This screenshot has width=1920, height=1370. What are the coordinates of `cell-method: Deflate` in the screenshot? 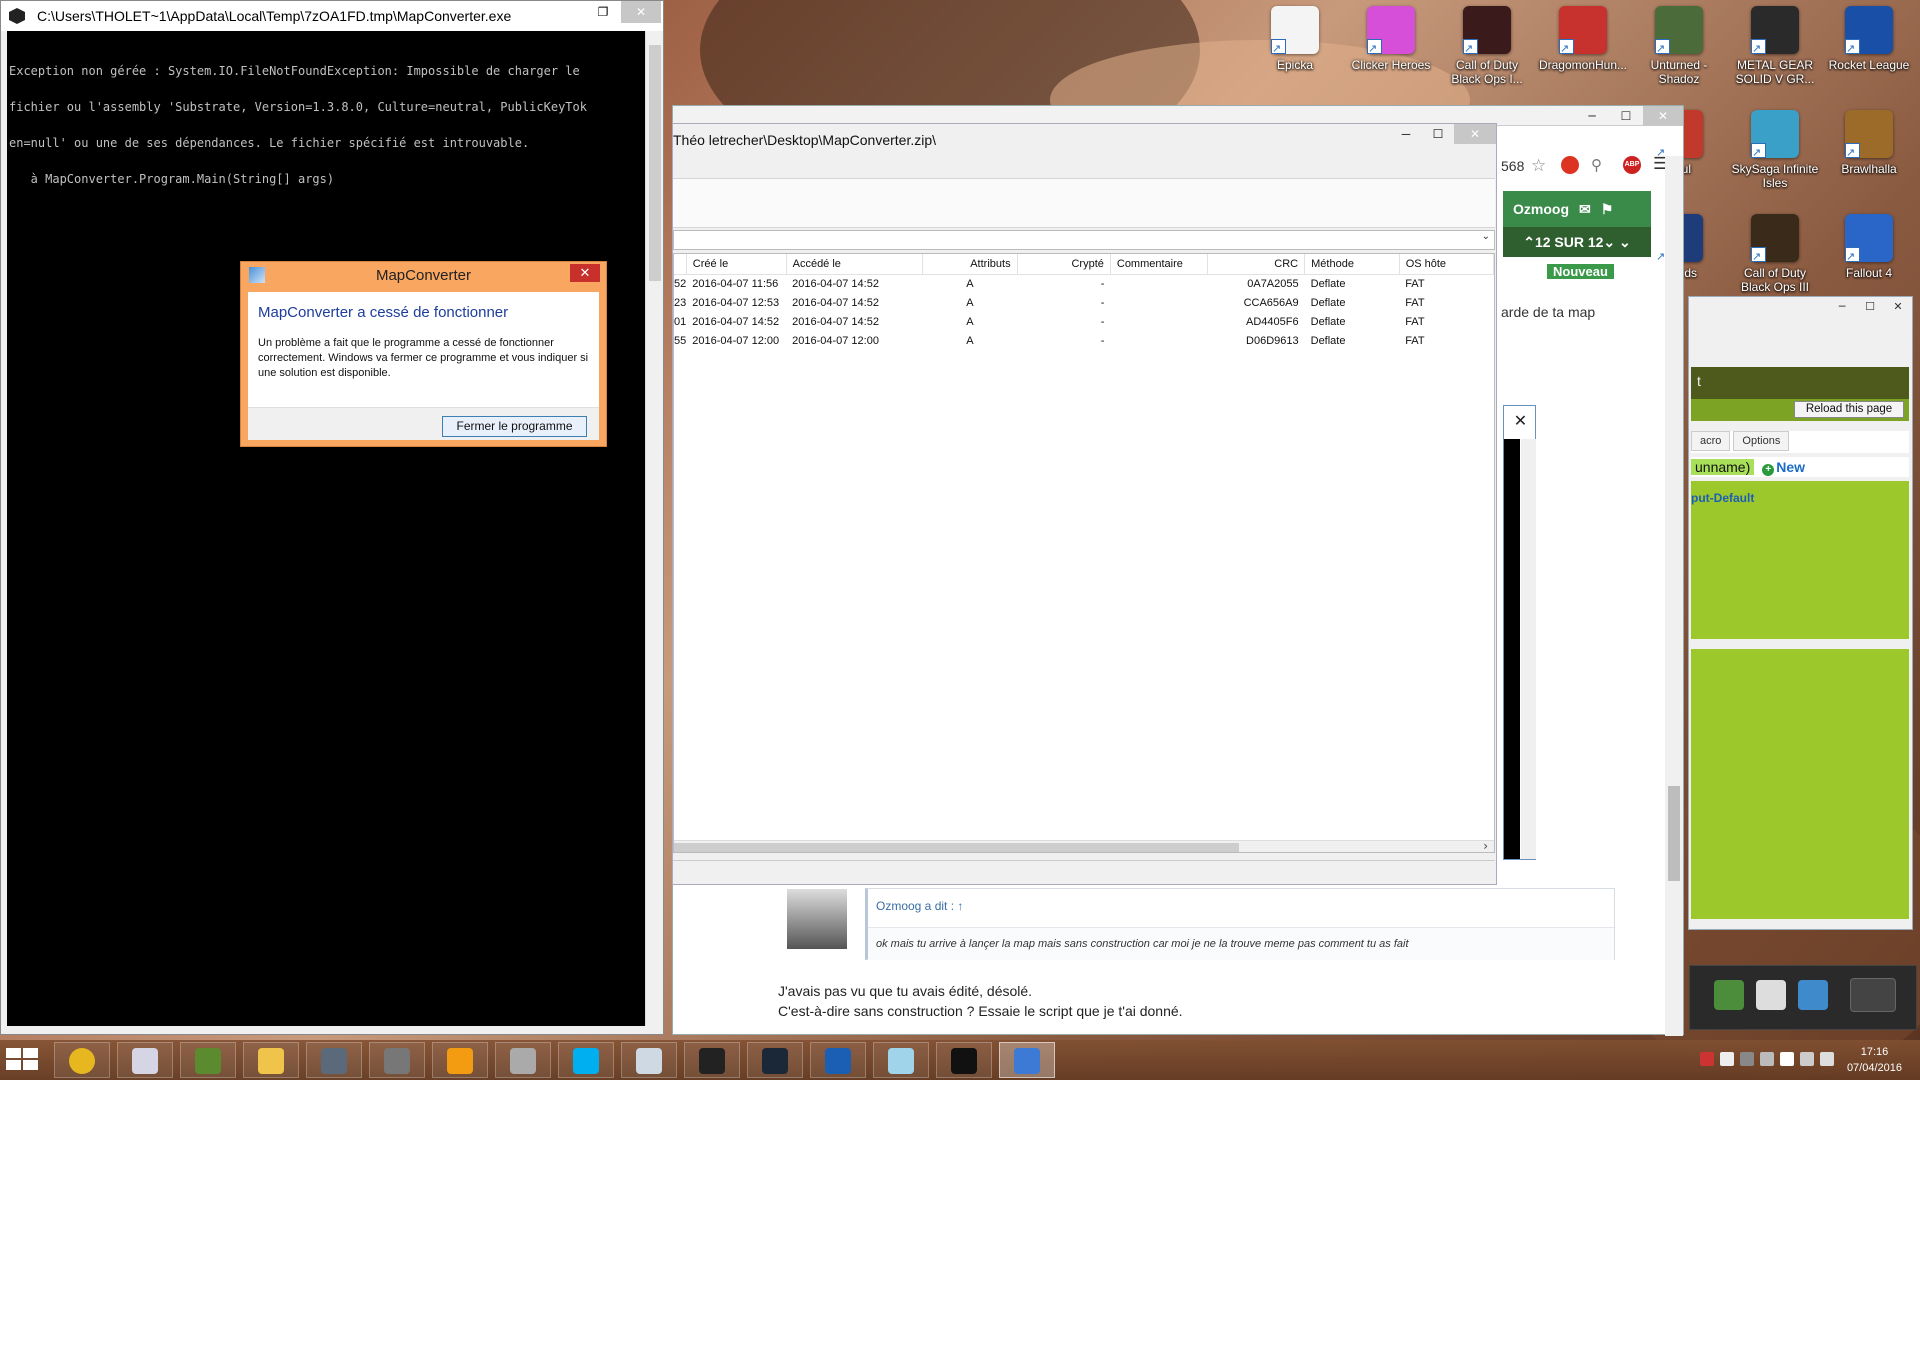 It's located at (1328, 302).